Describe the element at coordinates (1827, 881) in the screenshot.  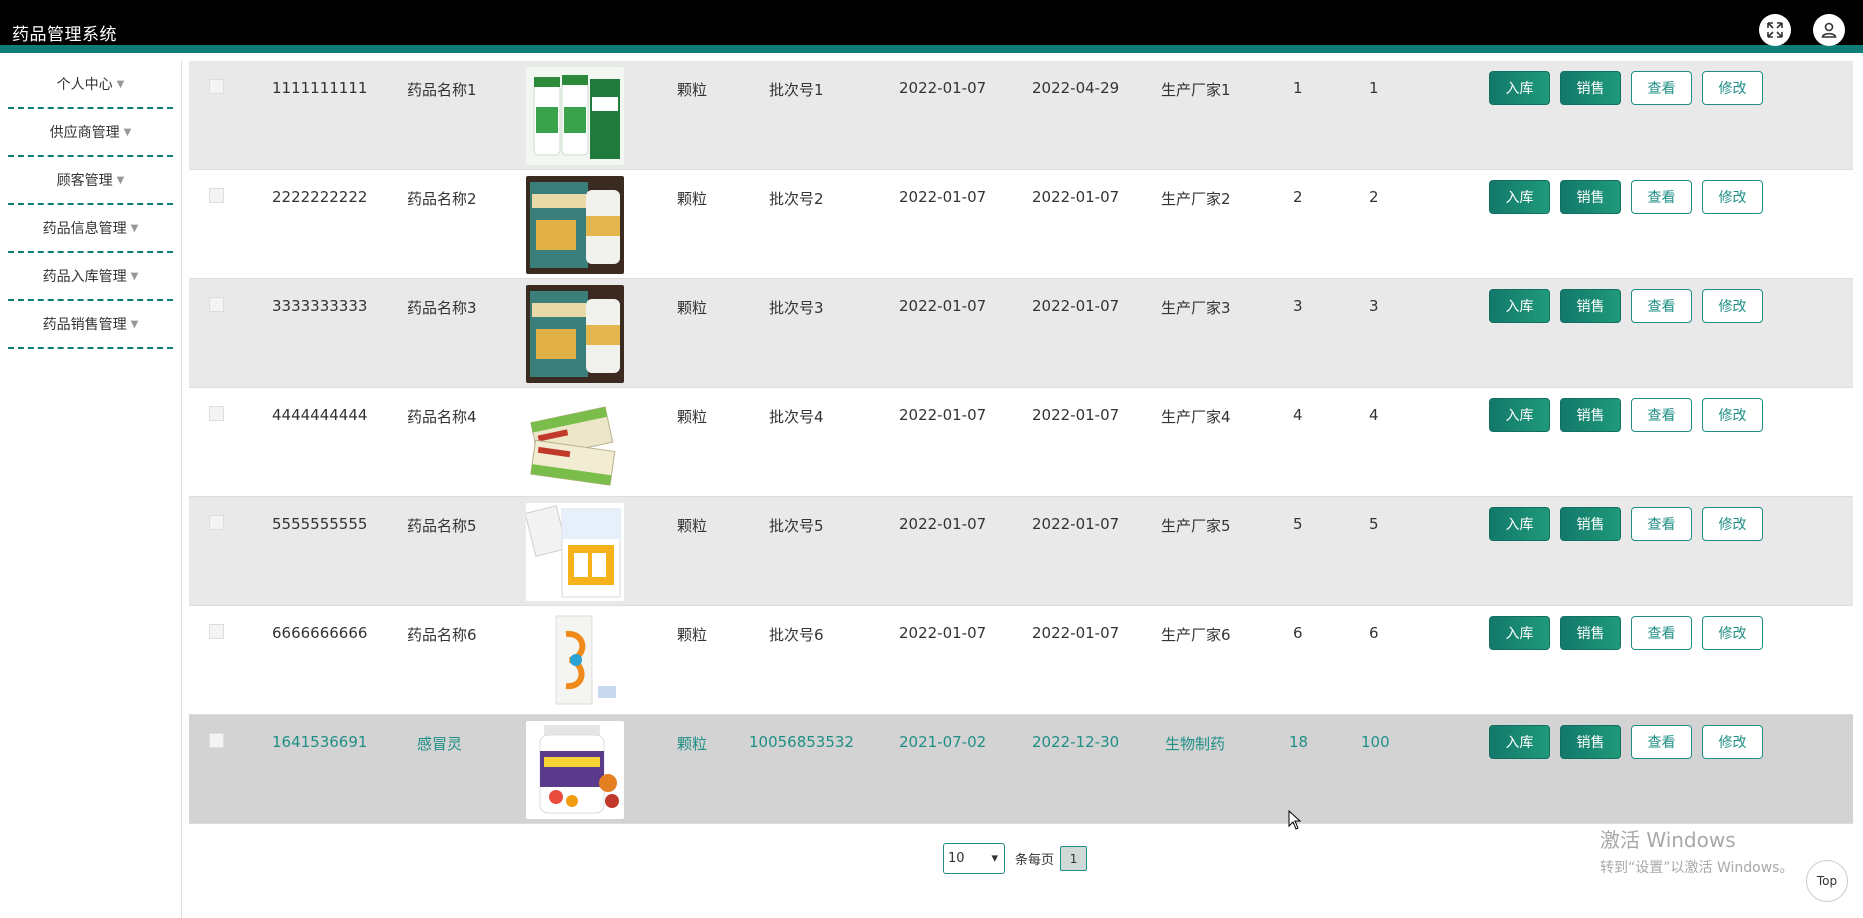
I see `back-to-top-button: Top` at that location.